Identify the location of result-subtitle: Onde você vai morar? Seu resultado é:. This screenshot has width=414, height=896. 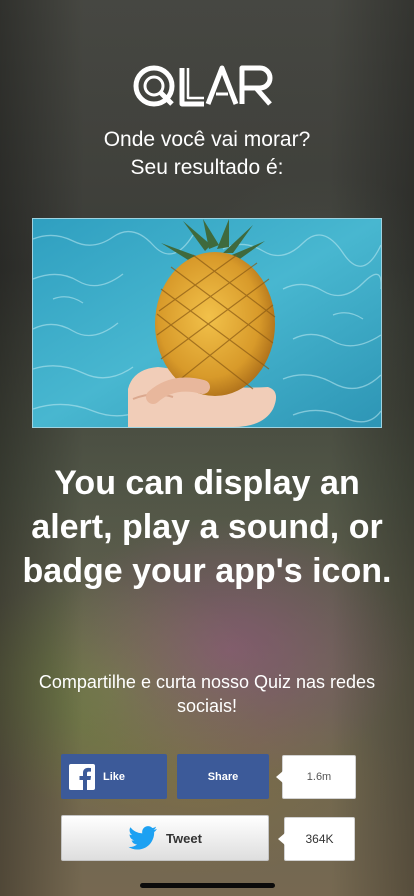
(207, 154).